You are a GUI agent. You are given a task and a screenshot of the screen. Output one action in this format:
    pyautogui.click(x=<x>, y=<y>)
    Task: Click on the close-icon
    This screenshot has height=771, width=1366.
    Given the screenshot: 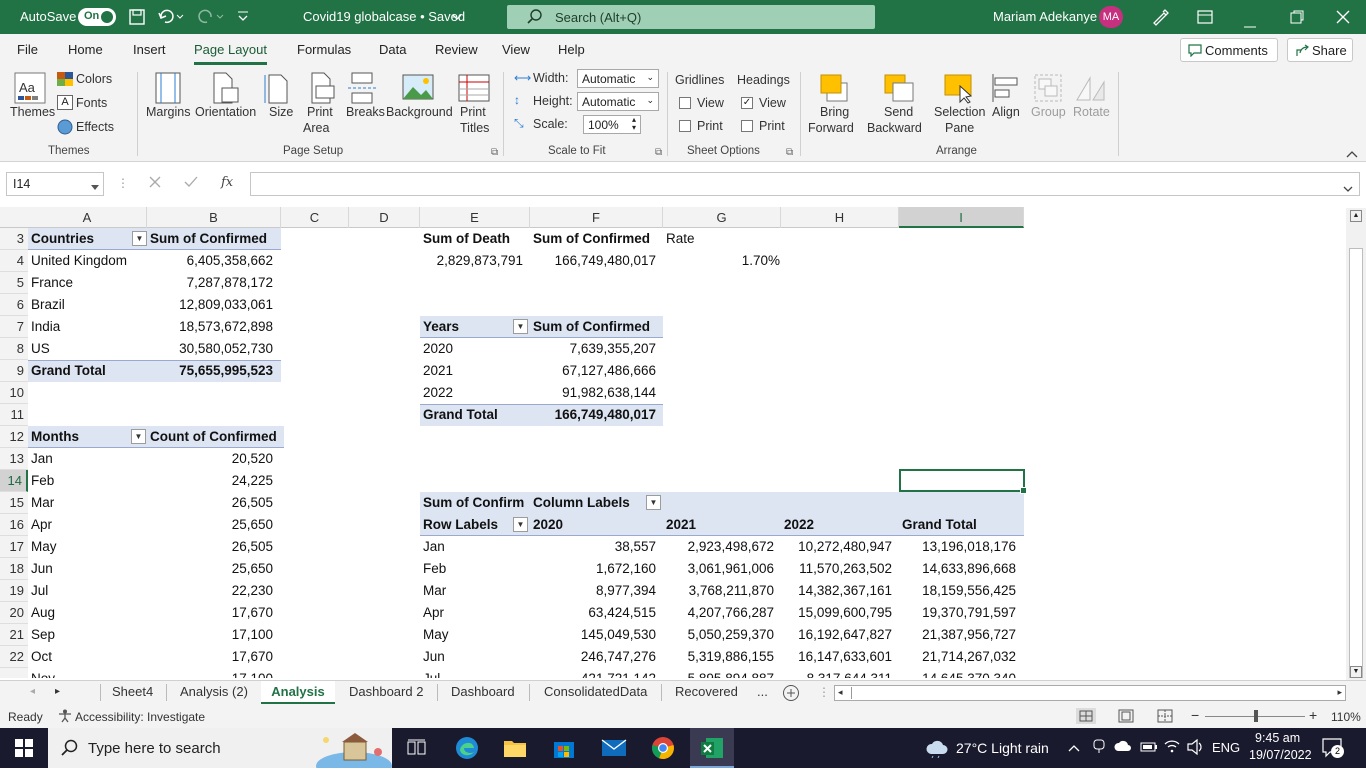 What is the action you would take?
    pyautogui.click(x=1343, y=18)
    